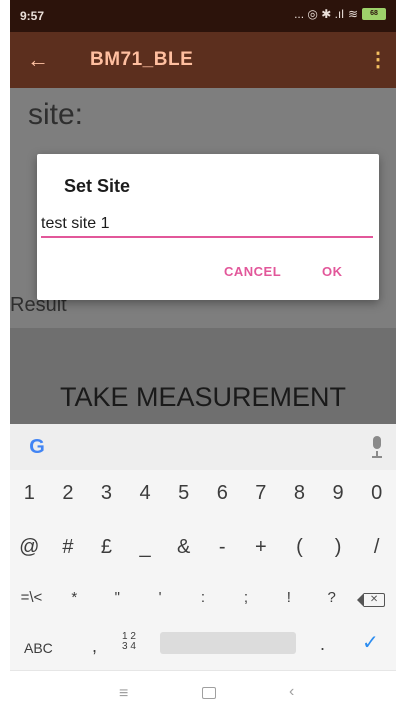 This screenshot has height=716, width=407. What do you see at coordinates (352, 14) in the screenshot?
I see `wifi-icon: ≋` at bounding box center [352, 14].